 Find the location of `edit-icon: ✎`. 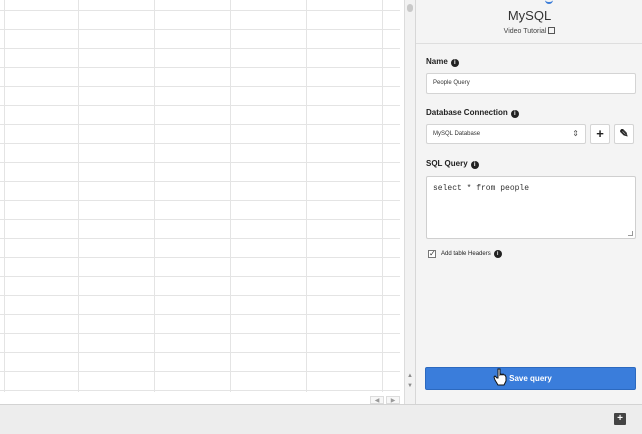

edit-icon: ✎ is located at coordinates (624, 134).